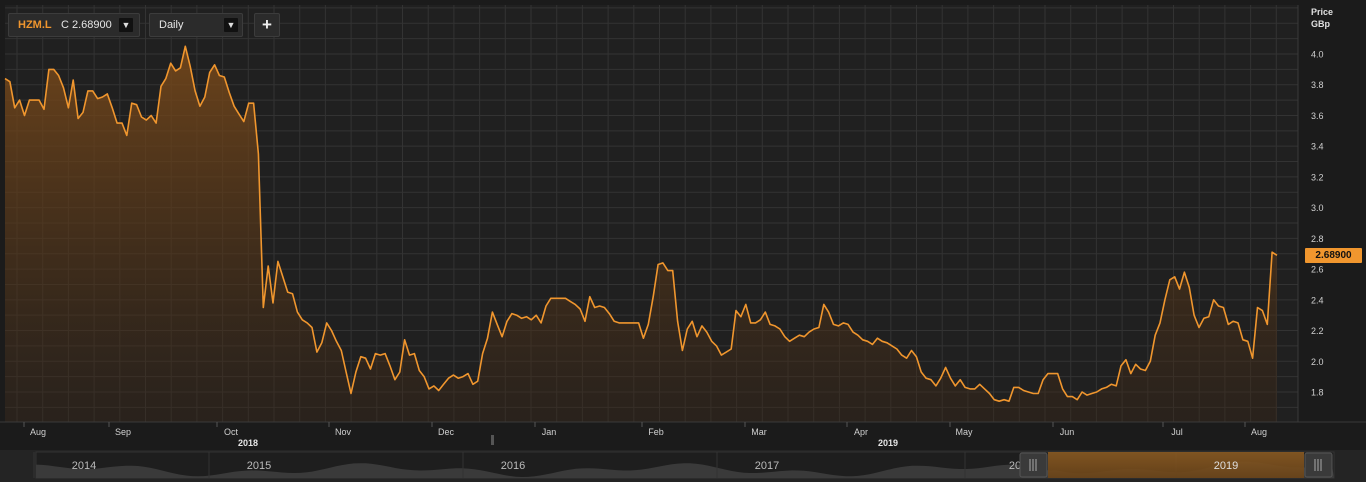 This screenshot has height=482, width=1366. Describe the element at coordinates (1067, 432) in the screenshot. I see `x-tick-label: Jun` at that location.